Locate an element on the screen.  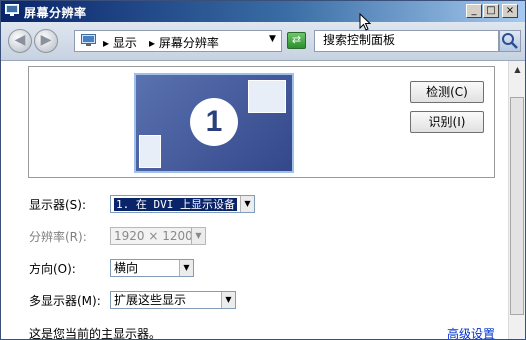
window-title: 屏幕分辨率 is located at coordinates (55, 13).